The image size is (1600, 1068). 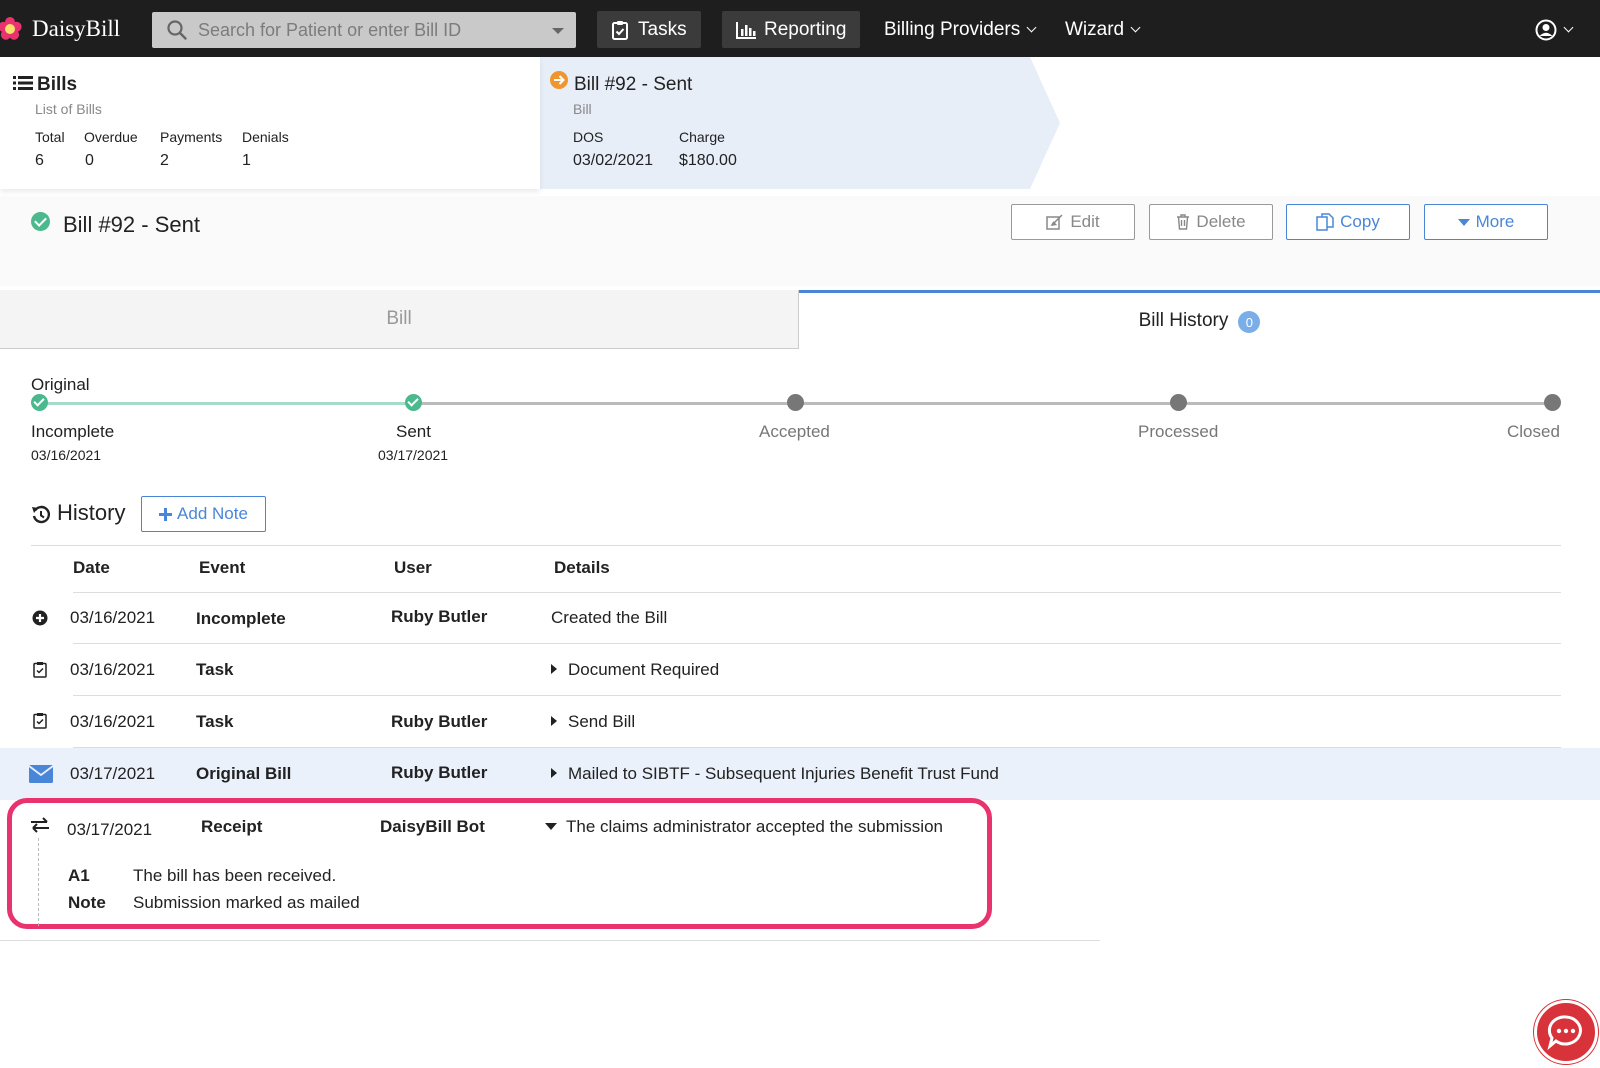 I want to click on column-header-user: User, so click(x=413, y=567).